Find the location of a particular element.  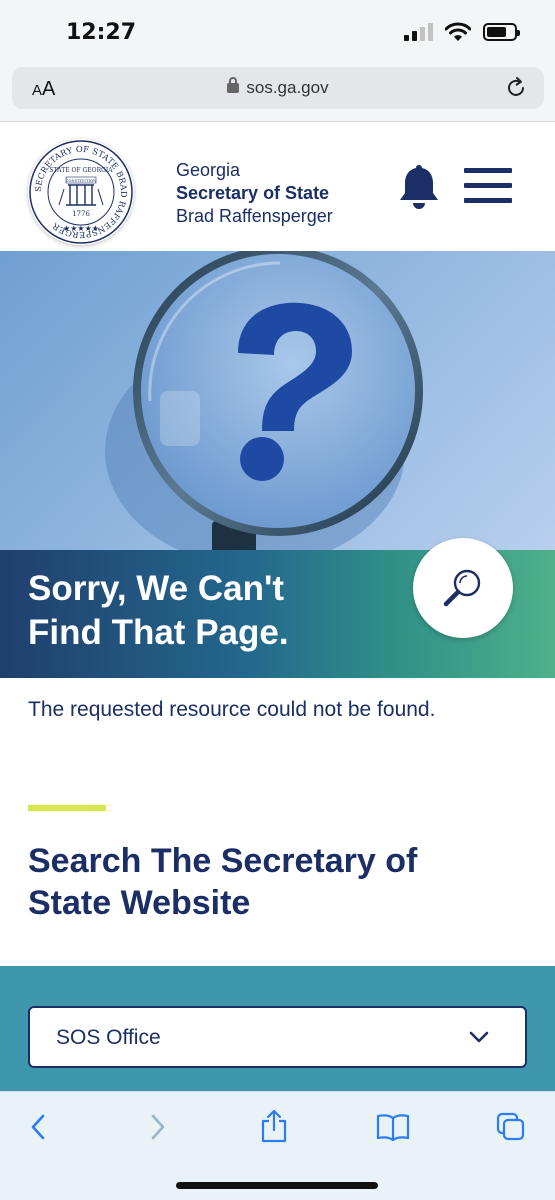

back-icon is located at coordinates (38, 1127).